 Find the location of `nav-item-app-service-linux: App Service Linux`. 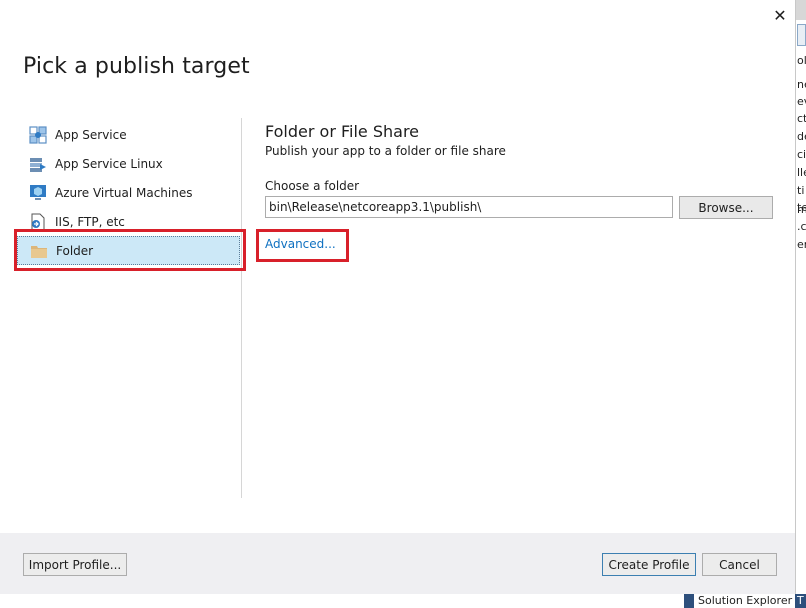

nav-item-app-service-linux: App Service Linux is located at coordinates (133, 163).